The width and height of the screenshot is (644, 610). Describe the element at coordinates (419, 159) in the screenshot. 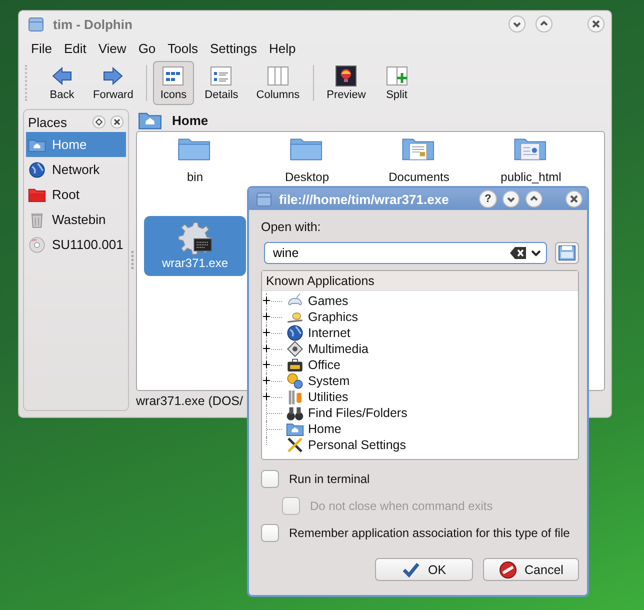

I see `icon-view-entry: Documents` at that location.